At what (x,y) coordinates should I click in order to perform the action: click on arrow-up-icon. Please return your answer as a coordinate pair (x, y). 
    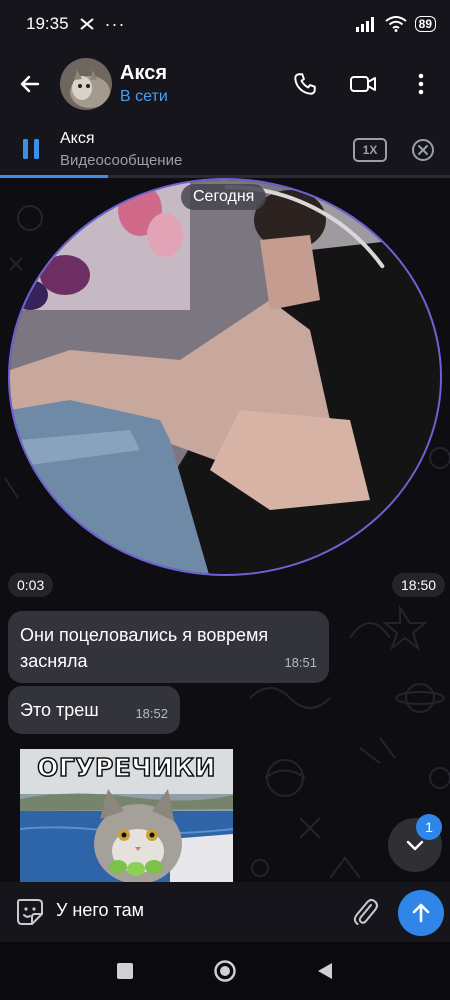
    Looking at the image, I should click on (421, 913).